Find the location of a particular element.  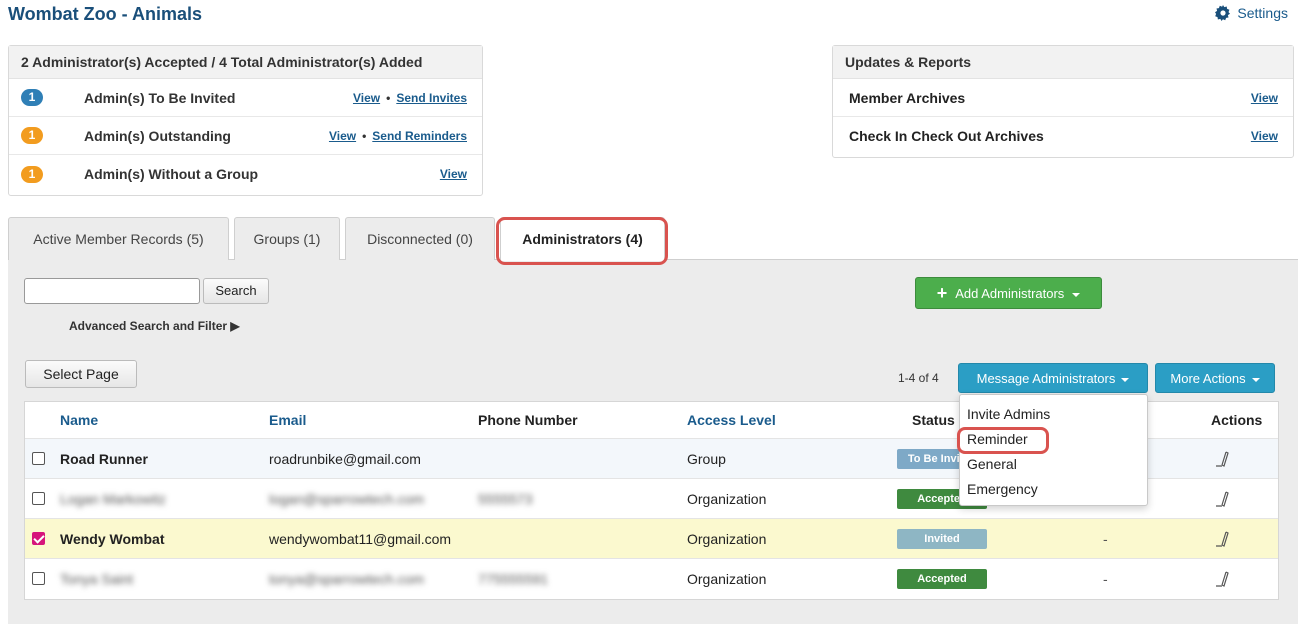

tab-active-member-records: Active Member Records (5) is located at coordinates (118, 238).